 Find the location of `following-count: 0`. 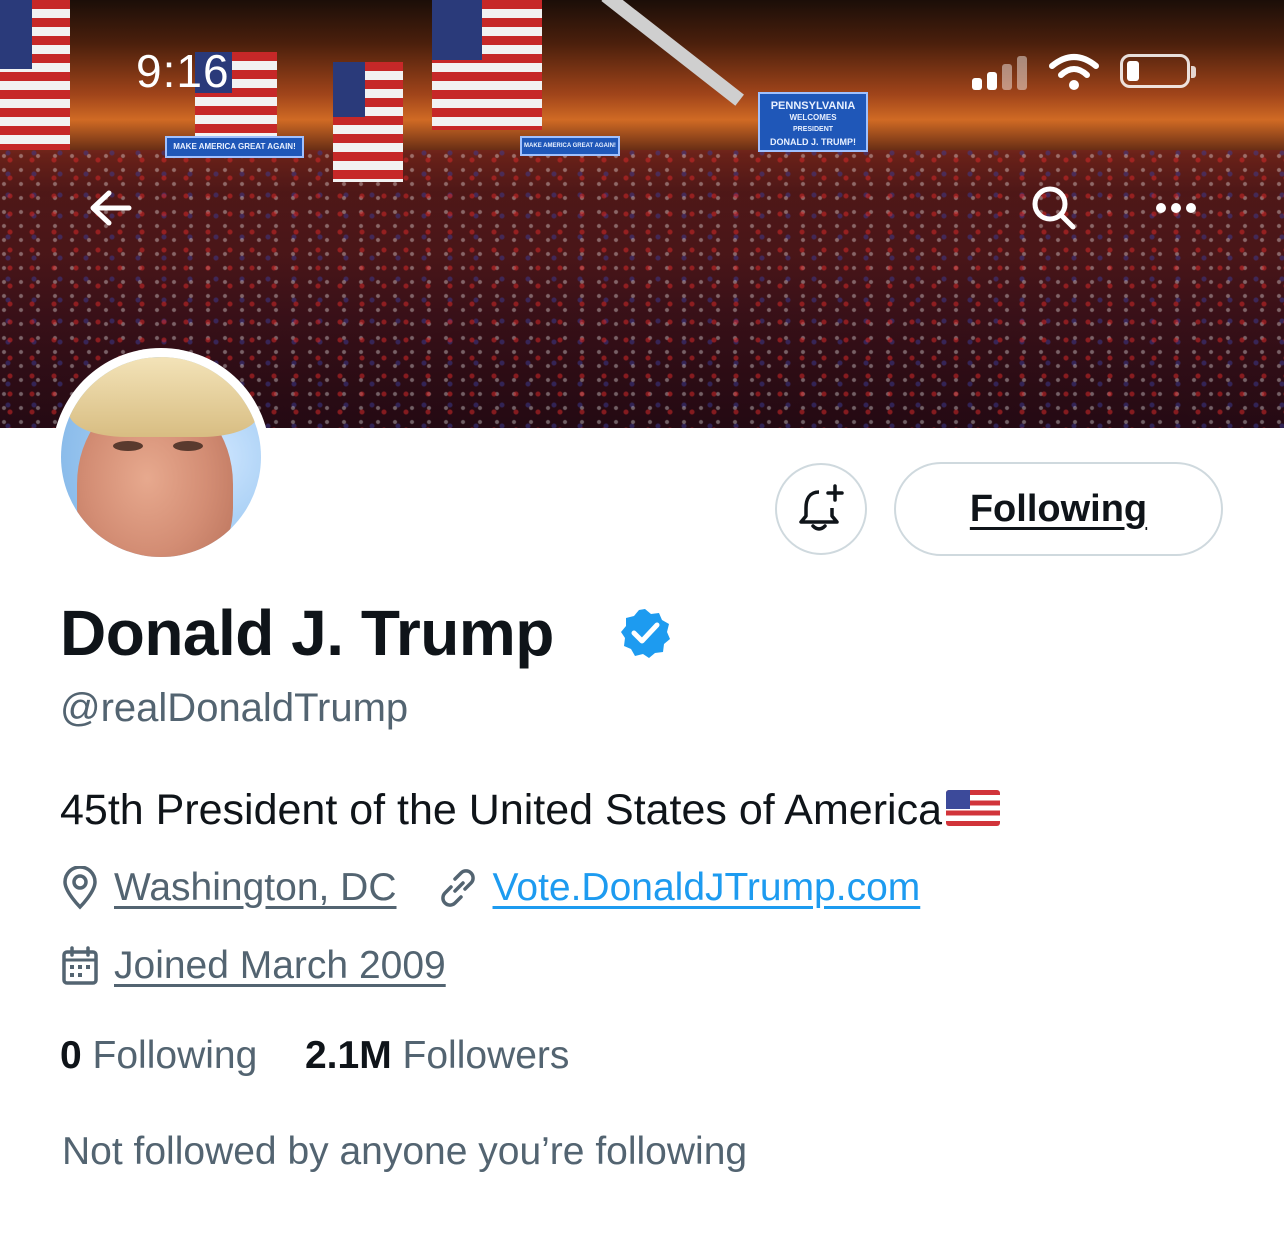

following-count: 0 is located at coordinates (71, 1055).